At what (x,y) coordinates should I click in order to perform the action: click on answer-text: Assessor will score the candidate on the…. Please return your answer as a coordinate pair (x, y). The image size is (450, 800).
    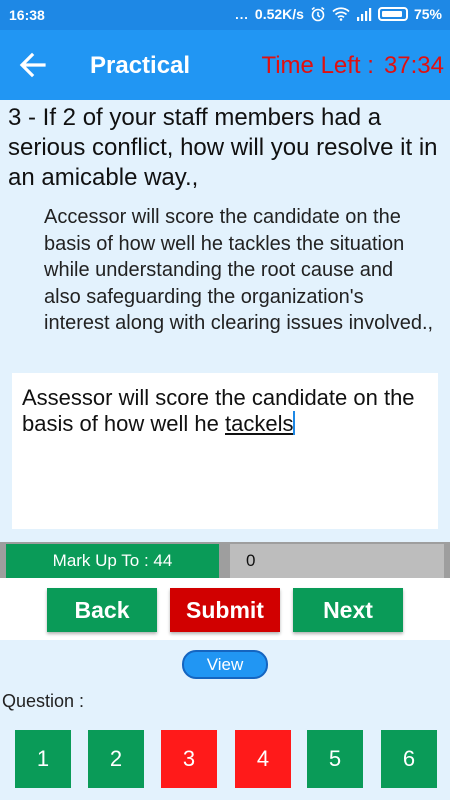
    Looking at the image, I should click on (218, 410).